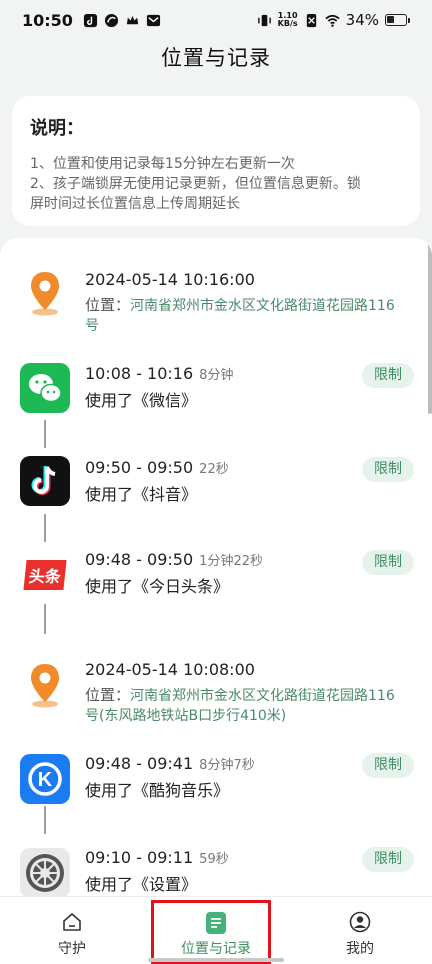 The width and height of the screenshot is (432, 964). I want to click on usage-app-text: 使用了《今日头条》, so click(157, 586).